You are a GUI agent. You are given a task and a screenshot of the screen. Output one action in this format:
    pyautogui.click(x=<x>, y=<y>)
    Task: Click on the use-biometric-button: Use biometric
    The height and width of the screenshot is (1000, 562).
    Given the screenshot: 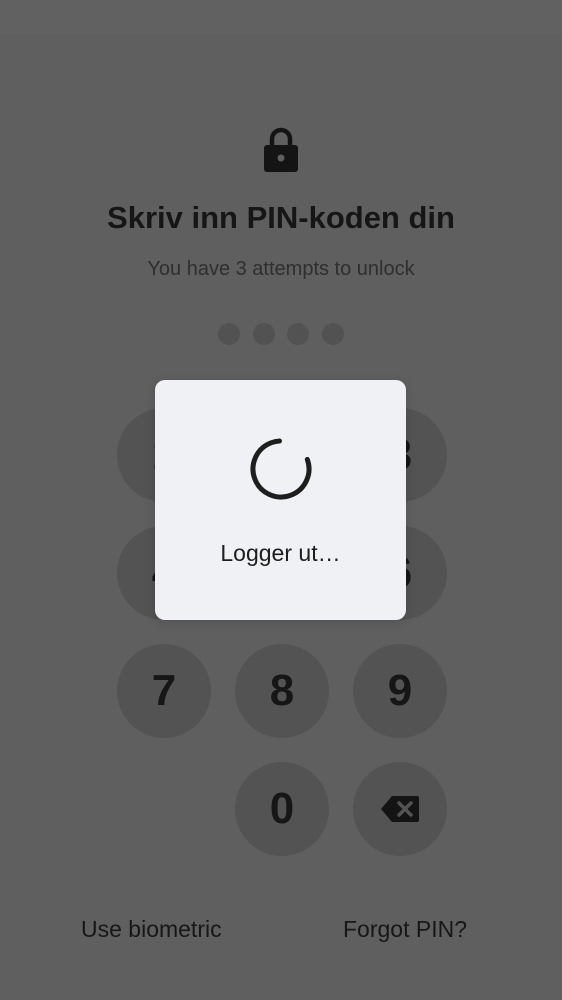 What is the action you would take?
    pyautogui.click(x=151, y=929)
    